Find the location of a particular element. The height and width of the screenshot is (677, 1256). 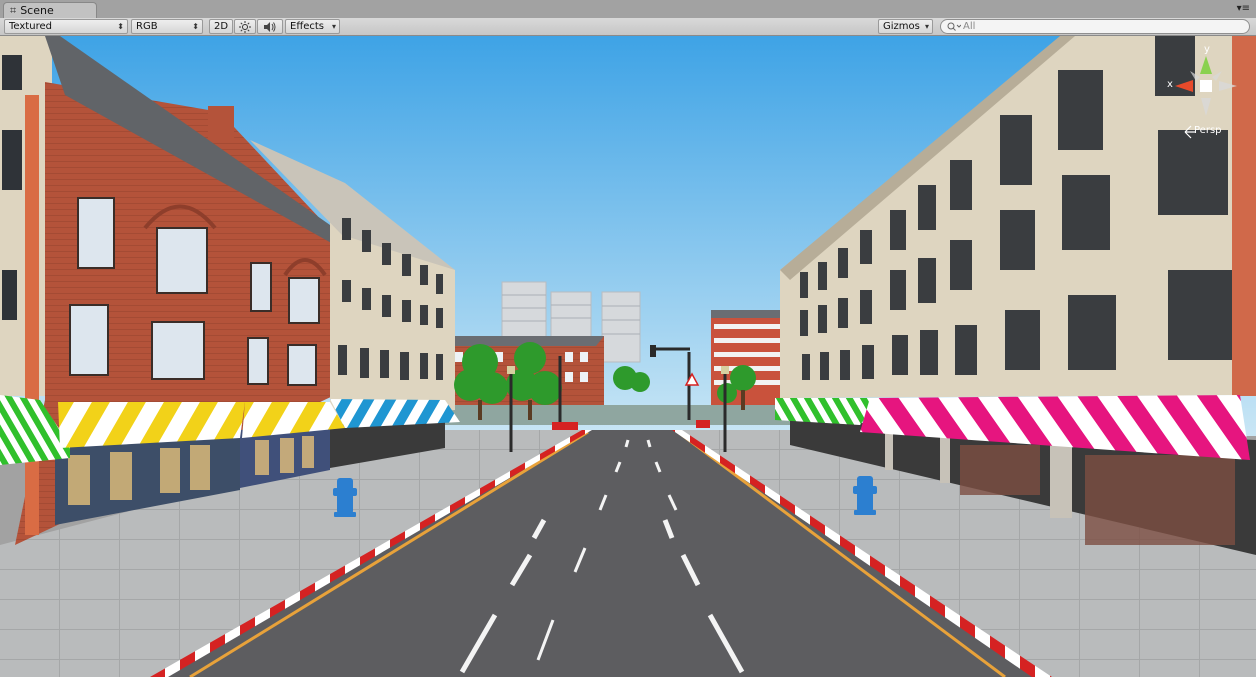

scene-grid-icon: ⌗ is located at coordinates (13, 10).